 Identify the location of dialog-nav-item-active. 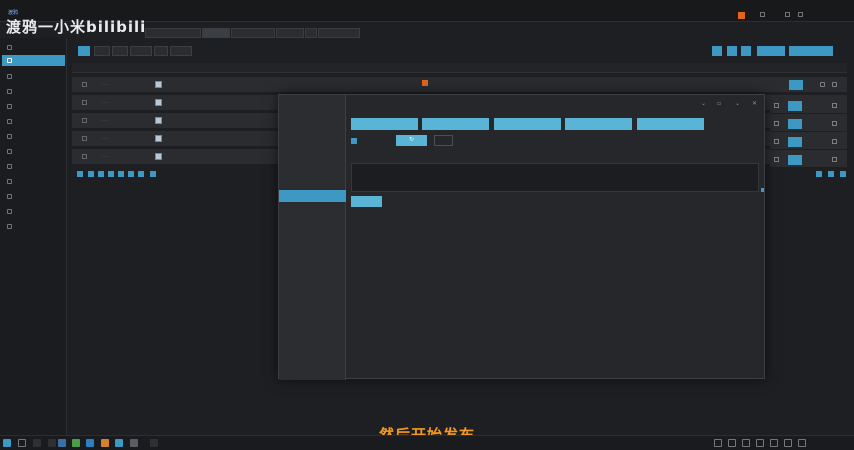
(312, 196).